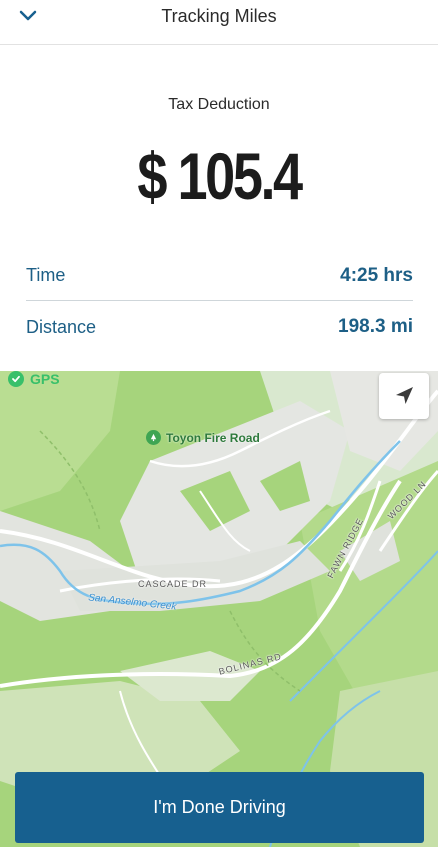  I want to click on top-bar: Tracking Miles, so click(219, 22).